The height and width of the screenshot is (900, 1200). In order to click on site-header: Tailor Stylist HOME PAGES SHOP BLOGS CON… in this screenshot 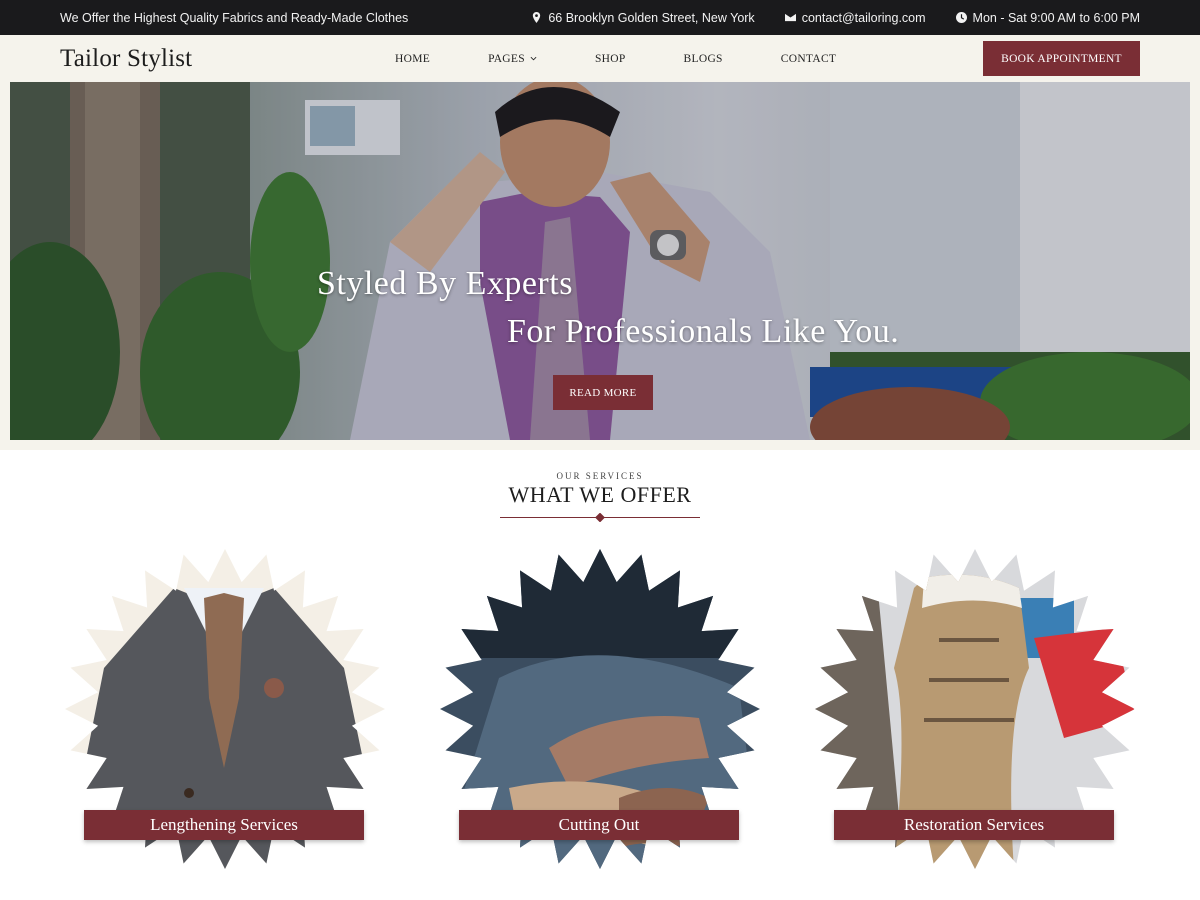, I will do `click(600, 58)`.